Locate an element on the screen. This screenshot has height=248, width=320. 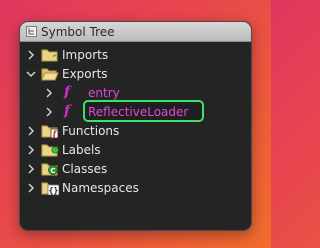
tree-node-labels: Labels is located at coordinates (135, 150).